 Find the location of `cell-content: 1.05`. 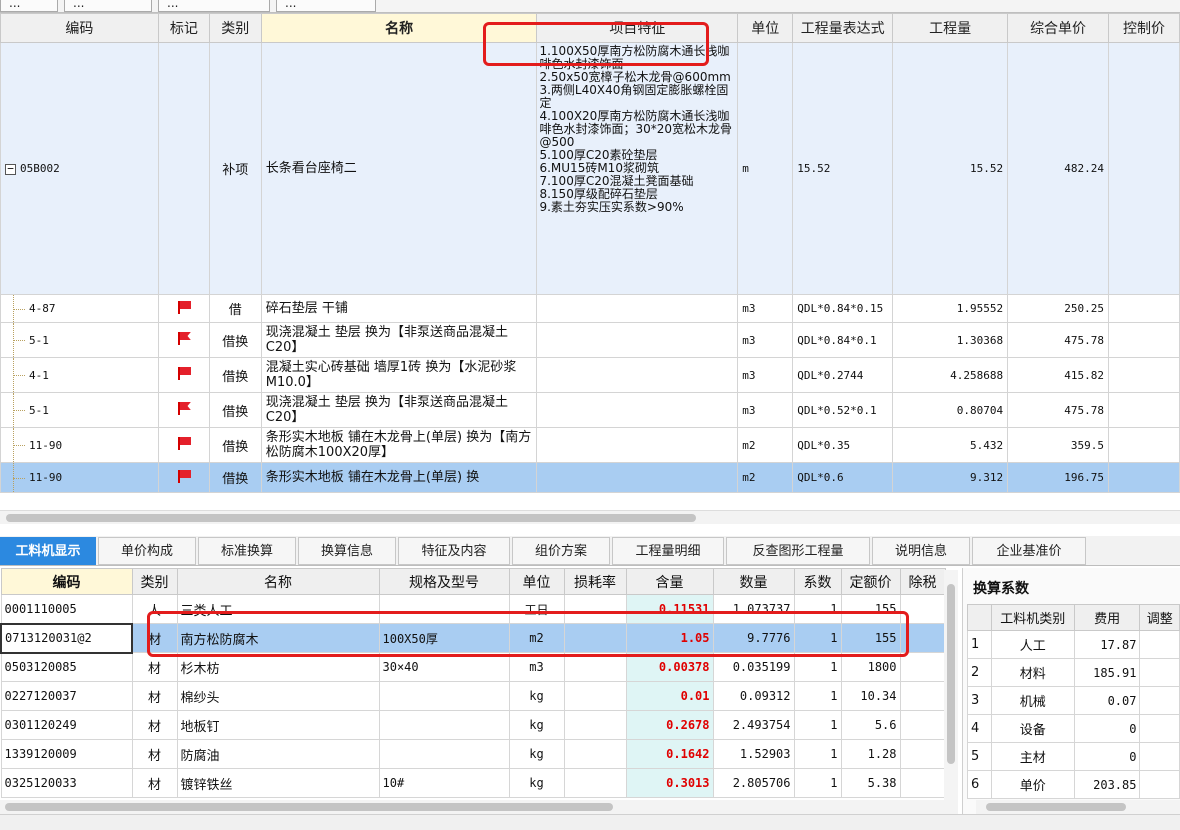

cell-content: 1.05 is located at coordinates (669, 638).